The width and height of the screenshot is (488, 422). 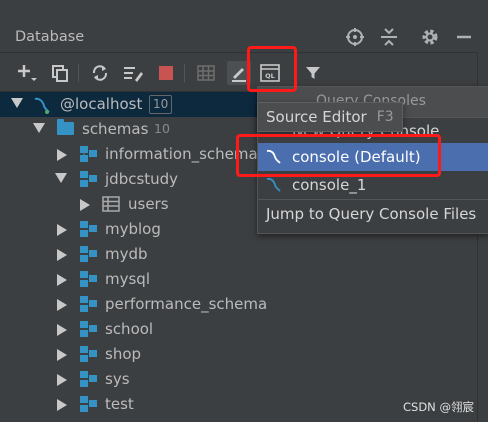 I want to click on panel-header: Database, so click(x=244, y=26).